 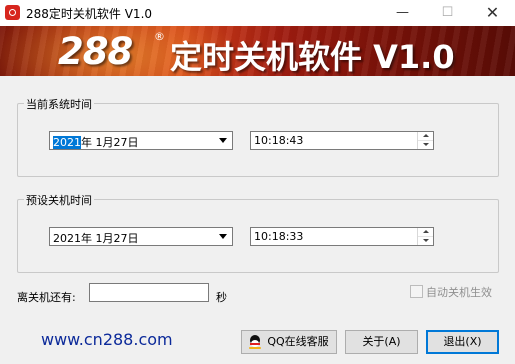 What do you see at coordinates (402, 13) in the screenshot?
I see `minimize-button: —` at bounding box center [402, 13].